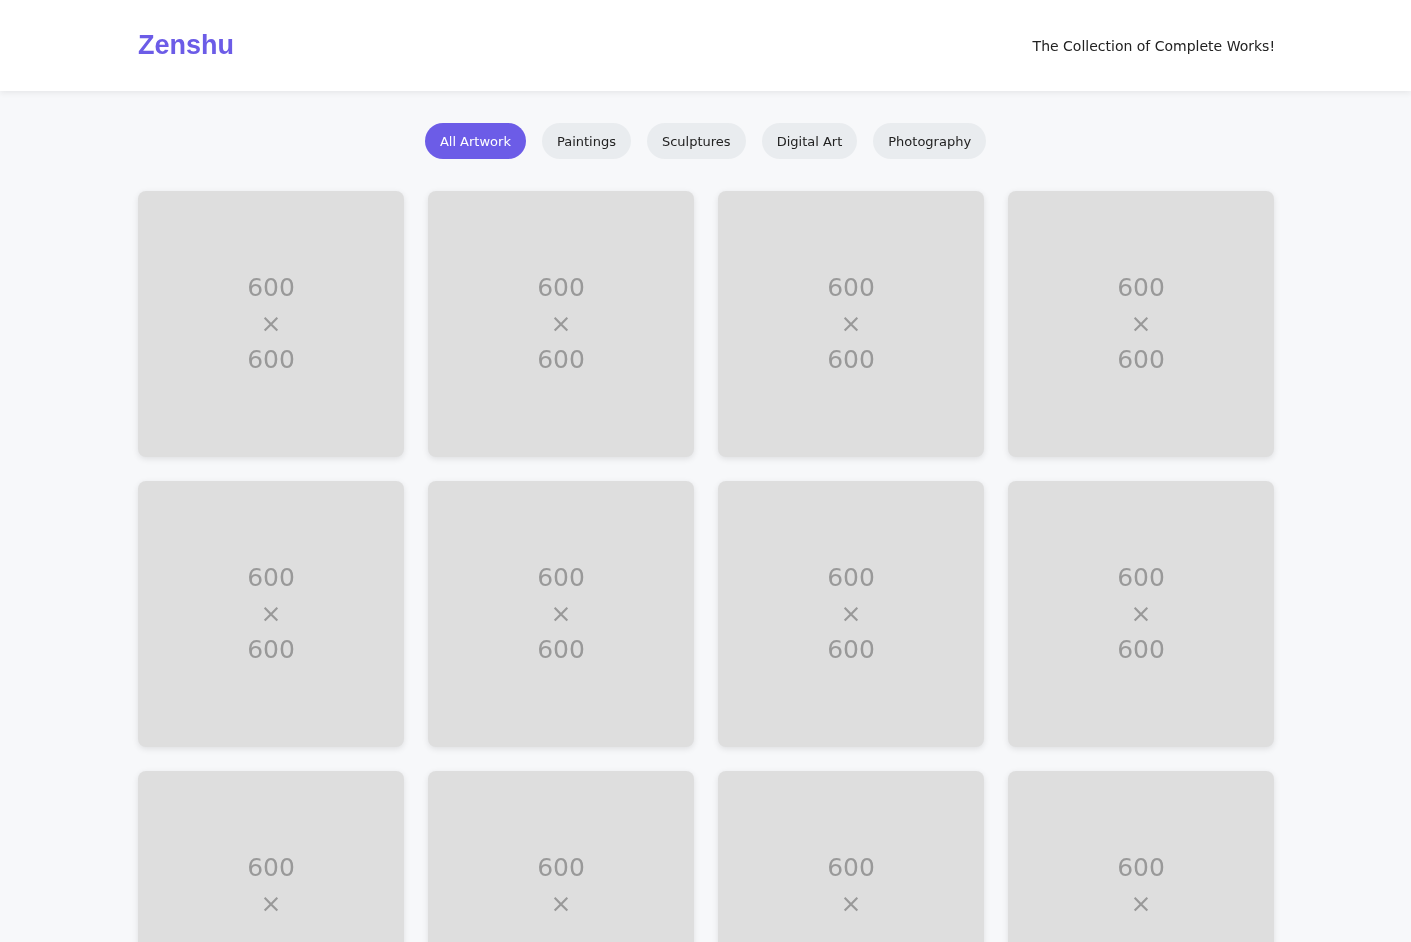 The image size is (1411, 942). Describe the element at coordinates (930, 141) in the screenshot. I see `filter-tab: Photography` at that location.